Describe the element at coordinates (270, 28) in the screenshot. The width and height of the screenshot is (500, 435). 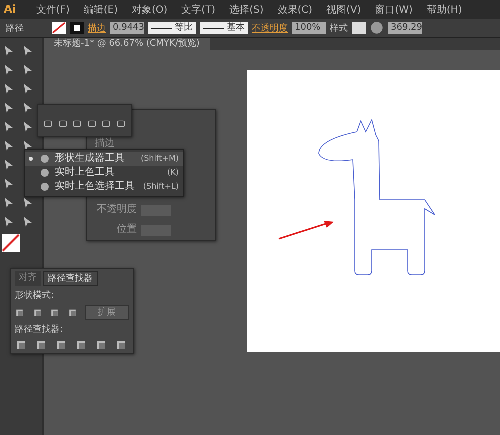
I see `opacity-link: 不透明度` at that location.